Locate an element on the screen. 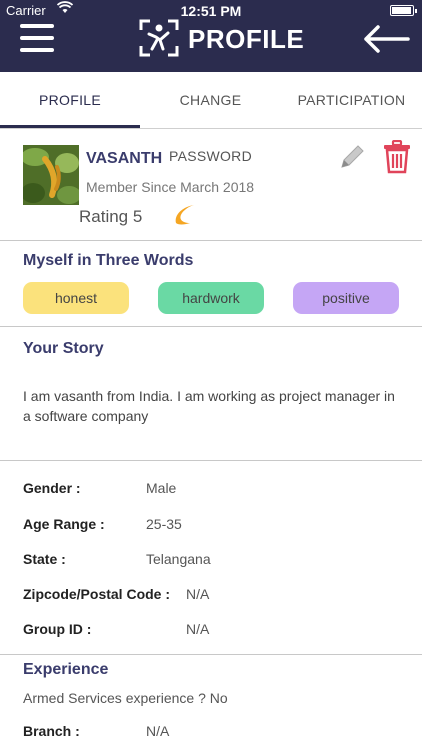  active-tab-indicator is located at coordinates (70, 126).